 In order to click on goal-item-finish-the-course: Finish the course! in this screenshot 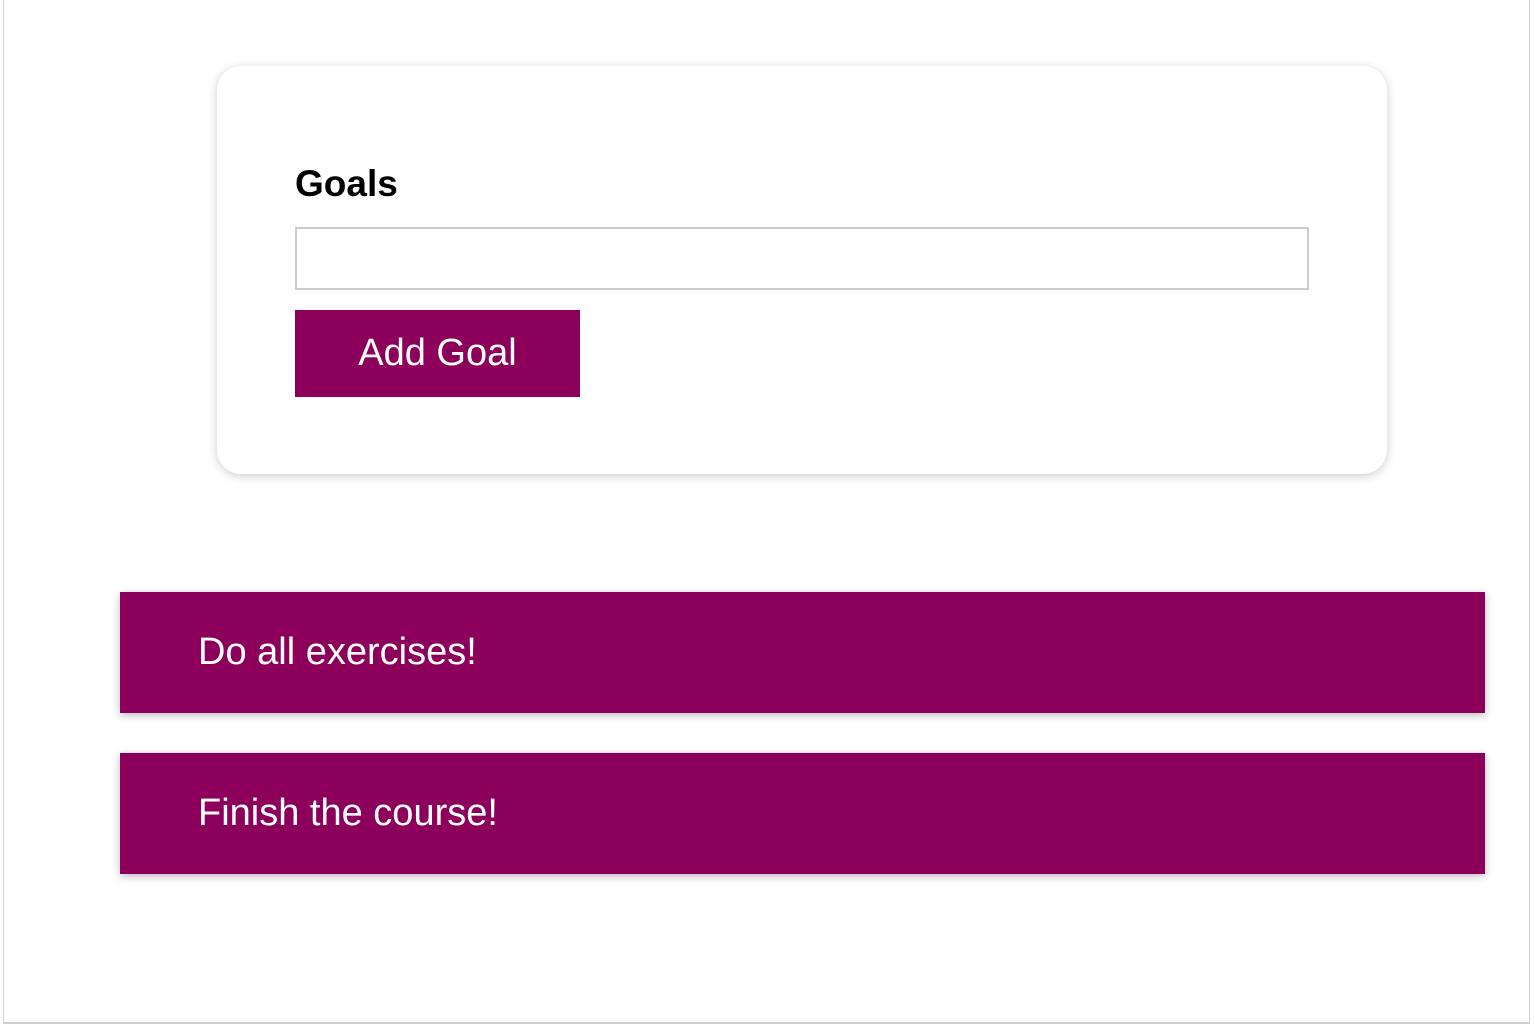, I will do `click(802, 813)`.